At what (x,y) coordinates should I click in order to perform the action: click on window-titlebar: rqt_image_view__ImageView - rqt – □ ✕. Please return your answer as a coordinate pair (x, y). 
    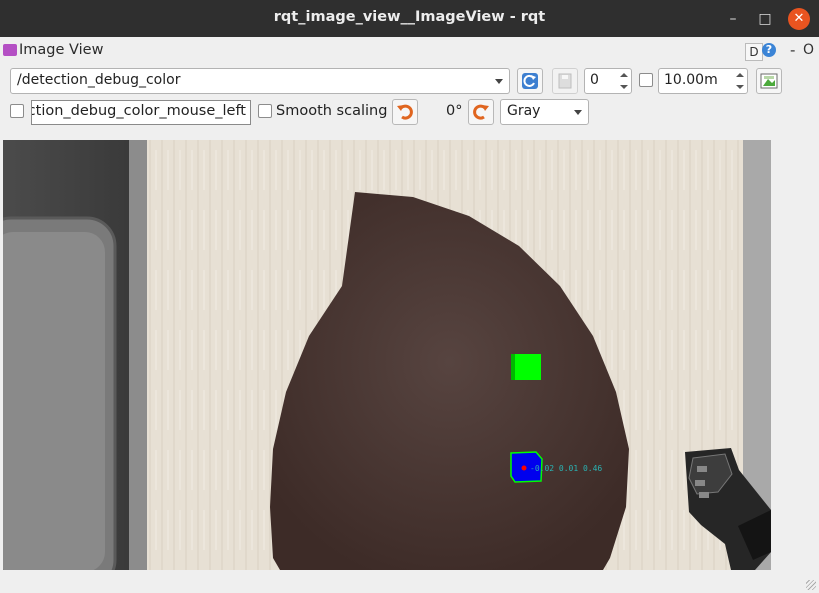
    Looking at the image, I should click on (409, 18).